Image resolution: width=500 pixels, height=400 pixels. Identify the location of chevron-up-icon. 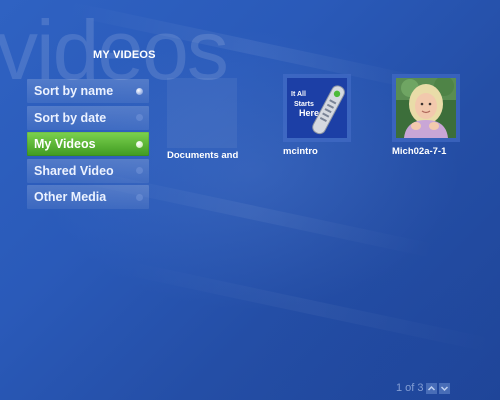
(431, 388).